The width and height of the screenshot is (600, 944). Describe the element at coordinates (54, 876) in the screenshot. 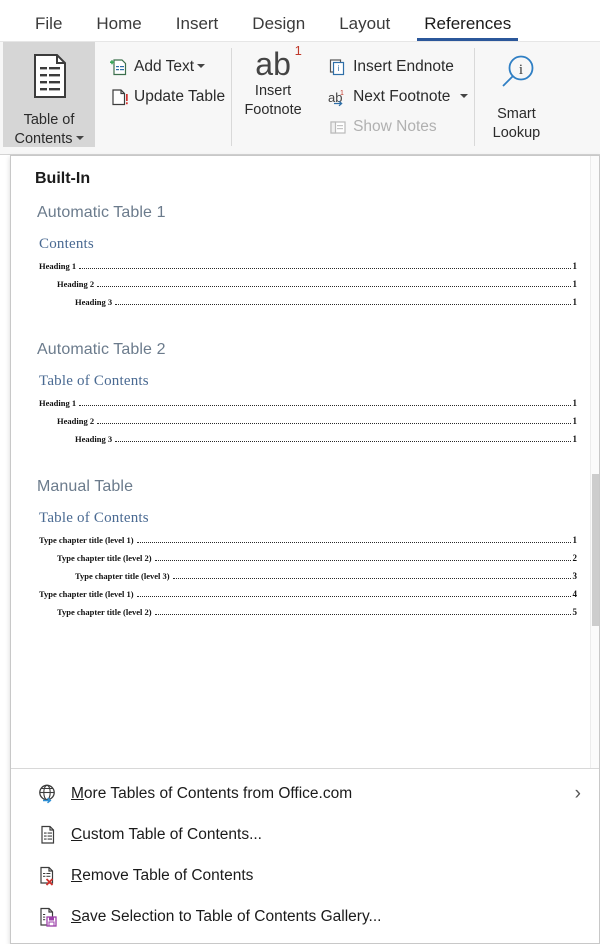

I see `remove-toc-icon` at that location.